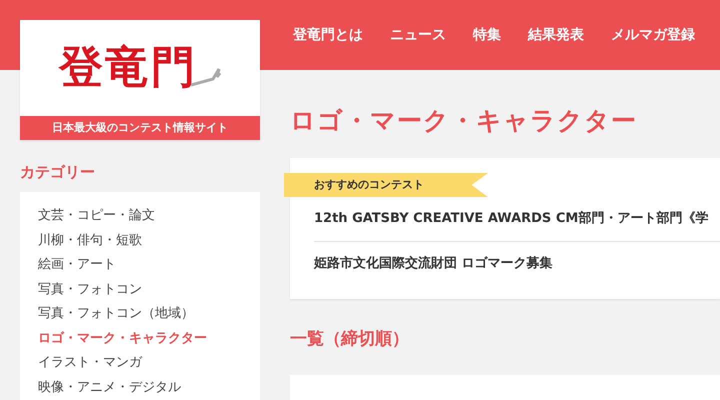 The width and height of the screenshot is (720, 400). I want to click on category-link: 文芸・コピー・論文, so click(149, 216).